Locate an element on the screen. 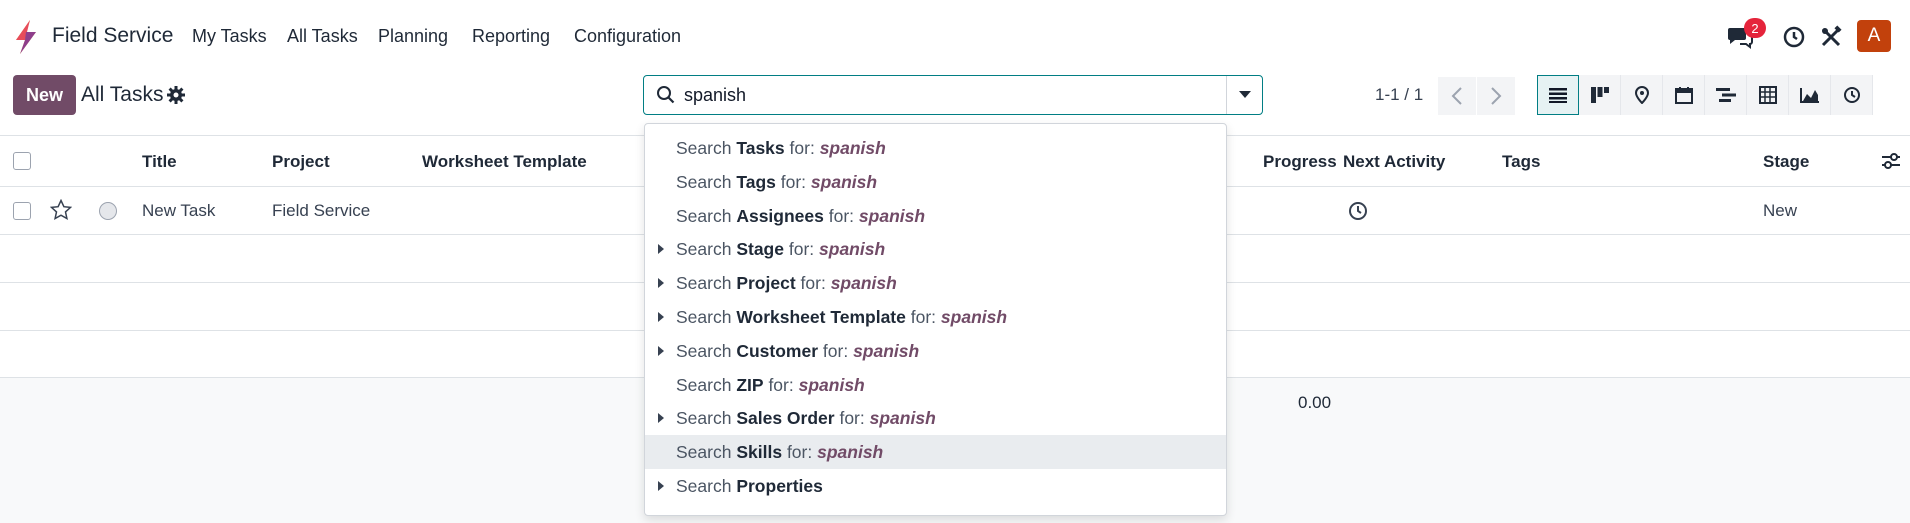 Image resolution: width=1910 pixels, height=523 pixels. select-all-checkbox is located at coordinates (22, 161).